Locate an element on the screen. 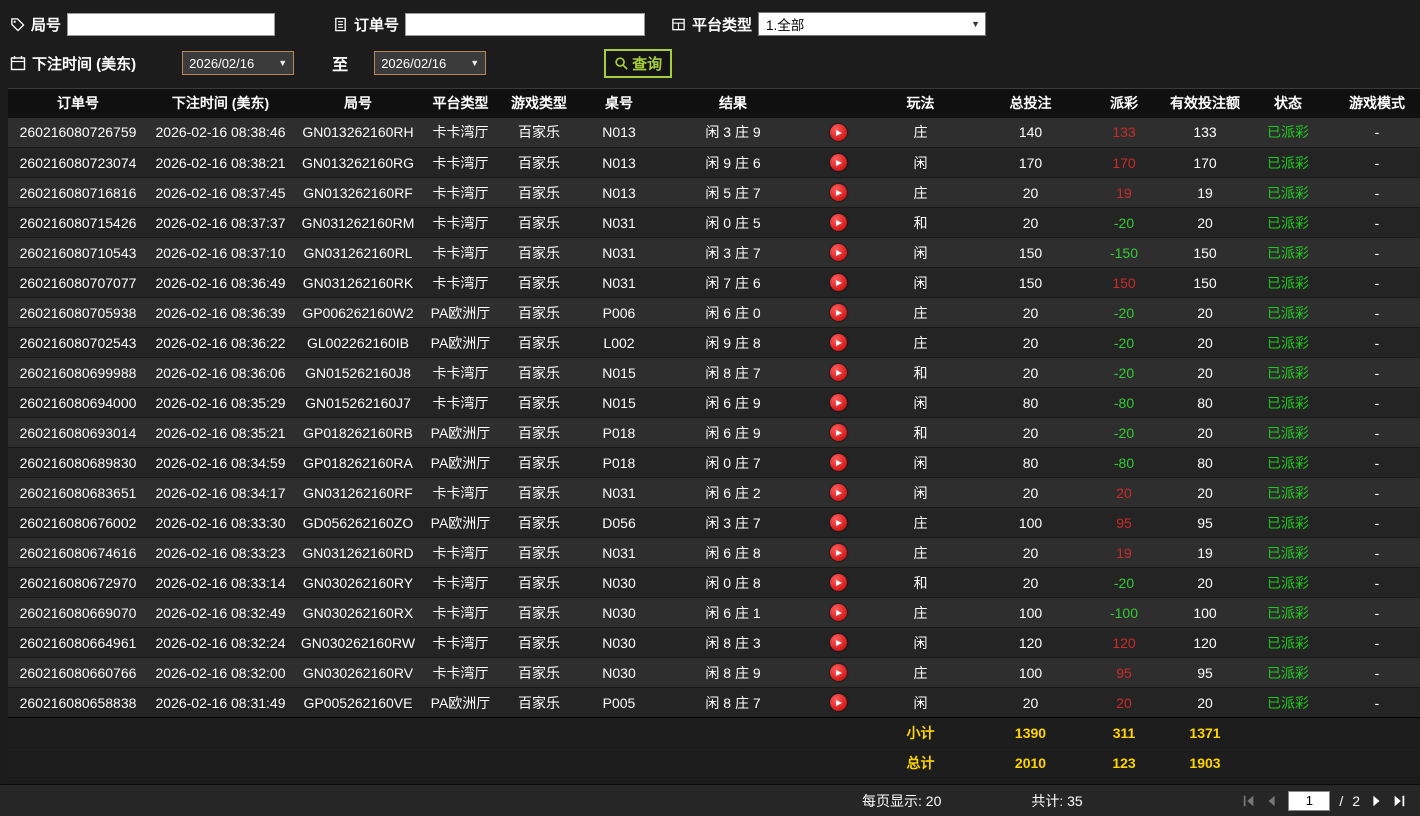  game-no-input is located at coordinates (171, 24).